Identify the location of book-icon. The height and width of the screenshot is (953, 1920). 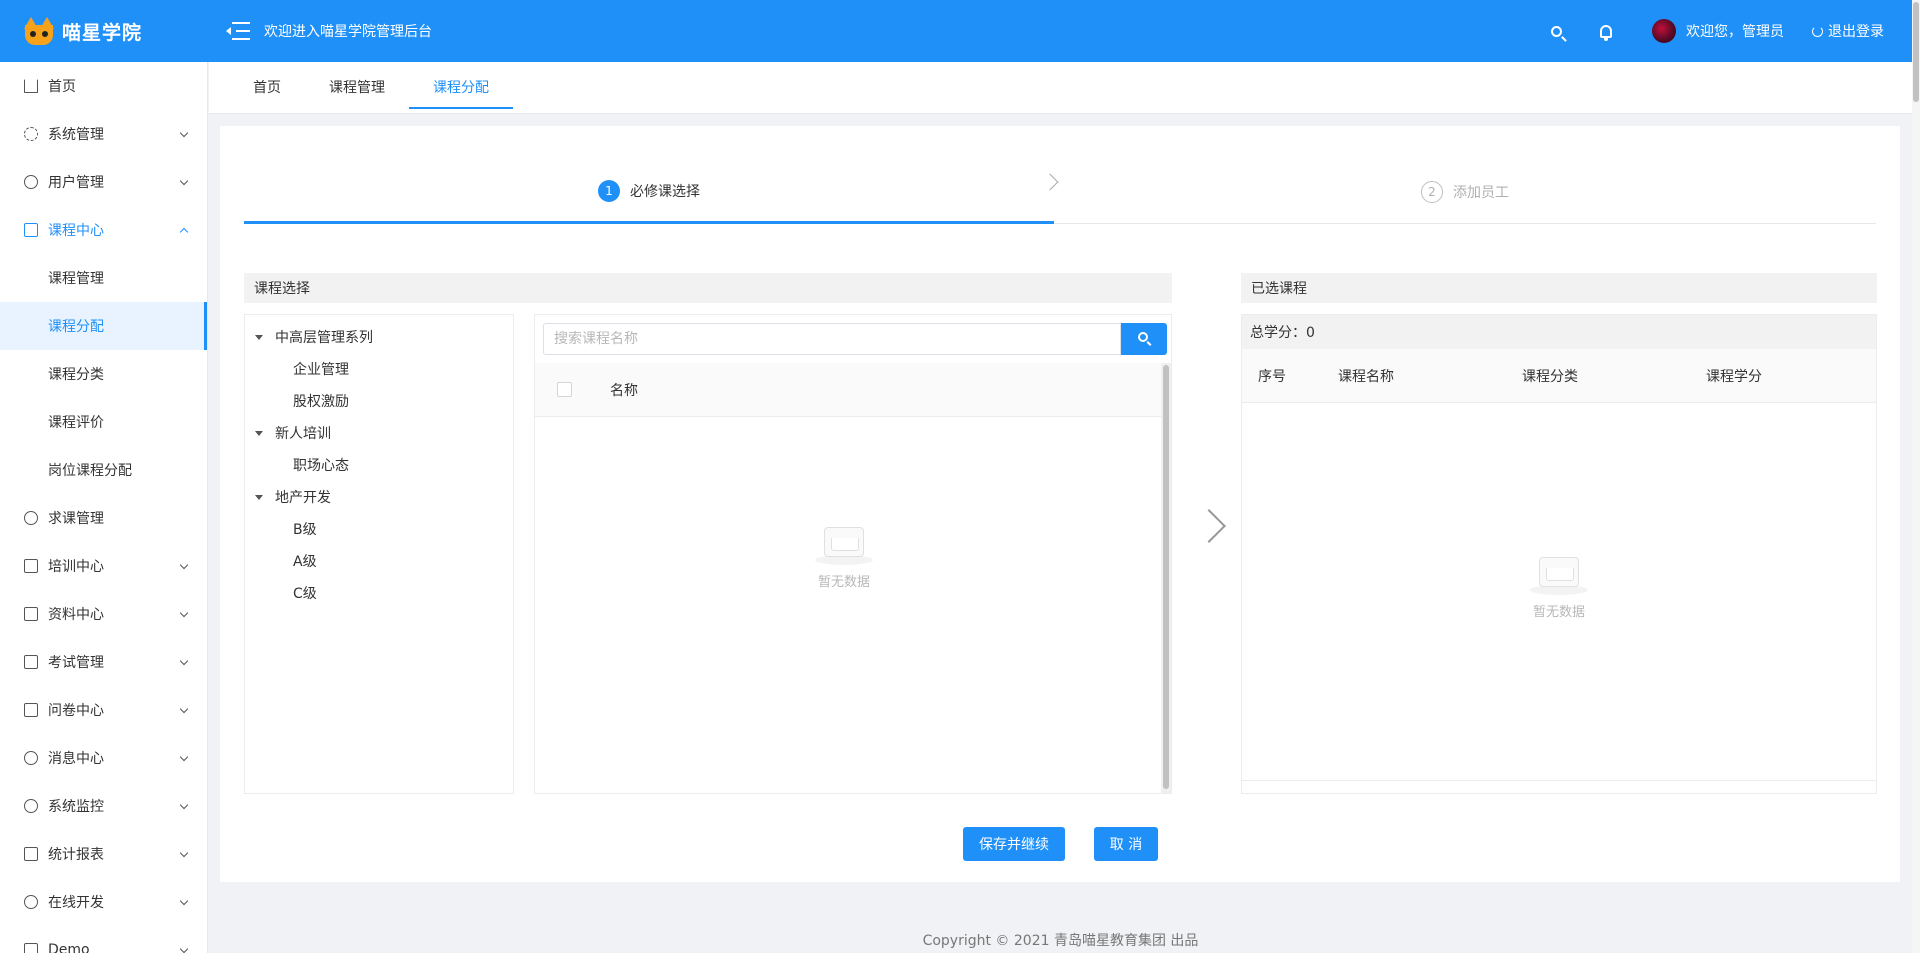
(31, 614).